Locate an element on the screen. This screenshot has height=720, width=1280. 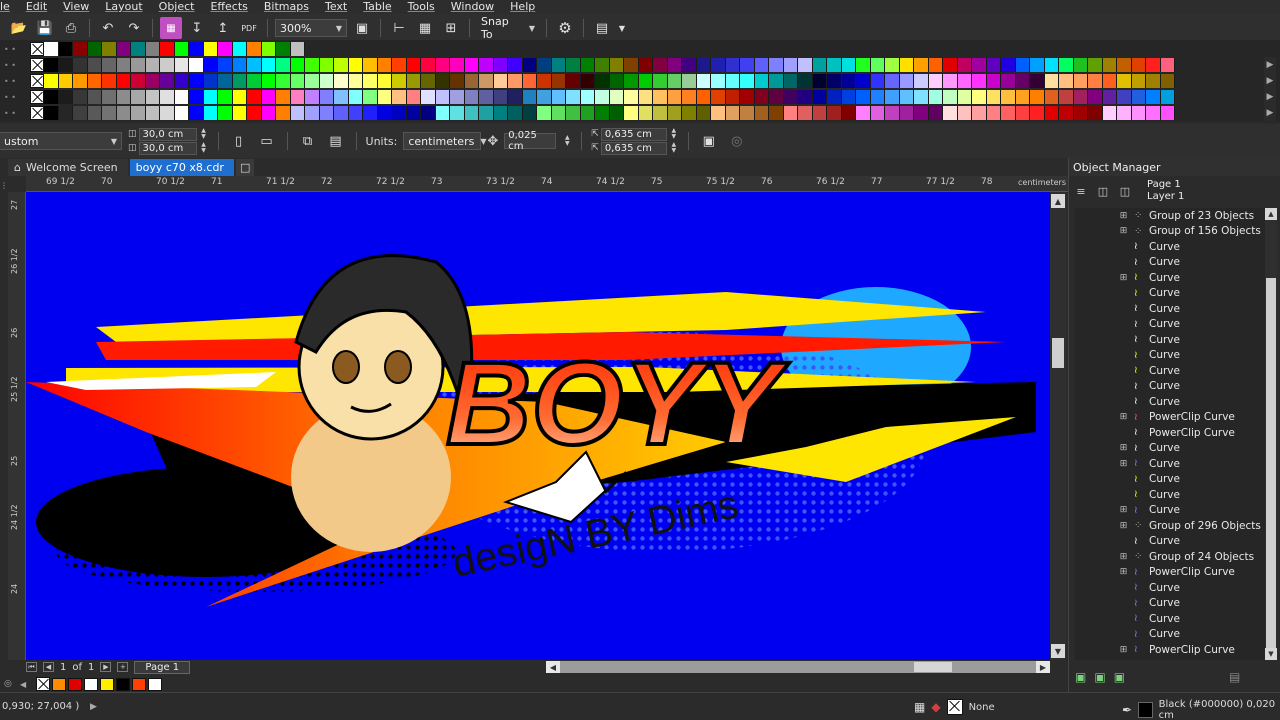
search-content-icon: ▦ is located at coordinates (171, 28).